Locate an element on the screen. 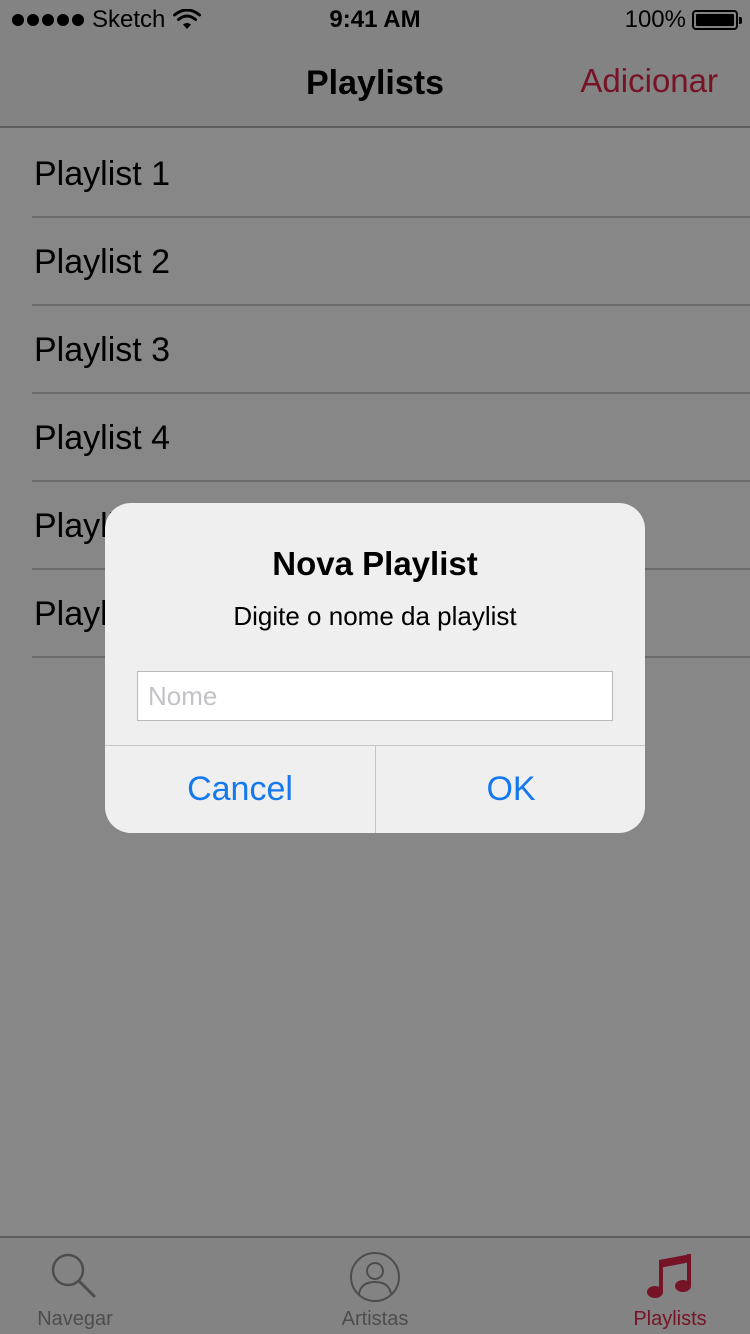 This screenshot has width=750, height=1334. cancel-button: Cancel is located at coordinates (240, 789).